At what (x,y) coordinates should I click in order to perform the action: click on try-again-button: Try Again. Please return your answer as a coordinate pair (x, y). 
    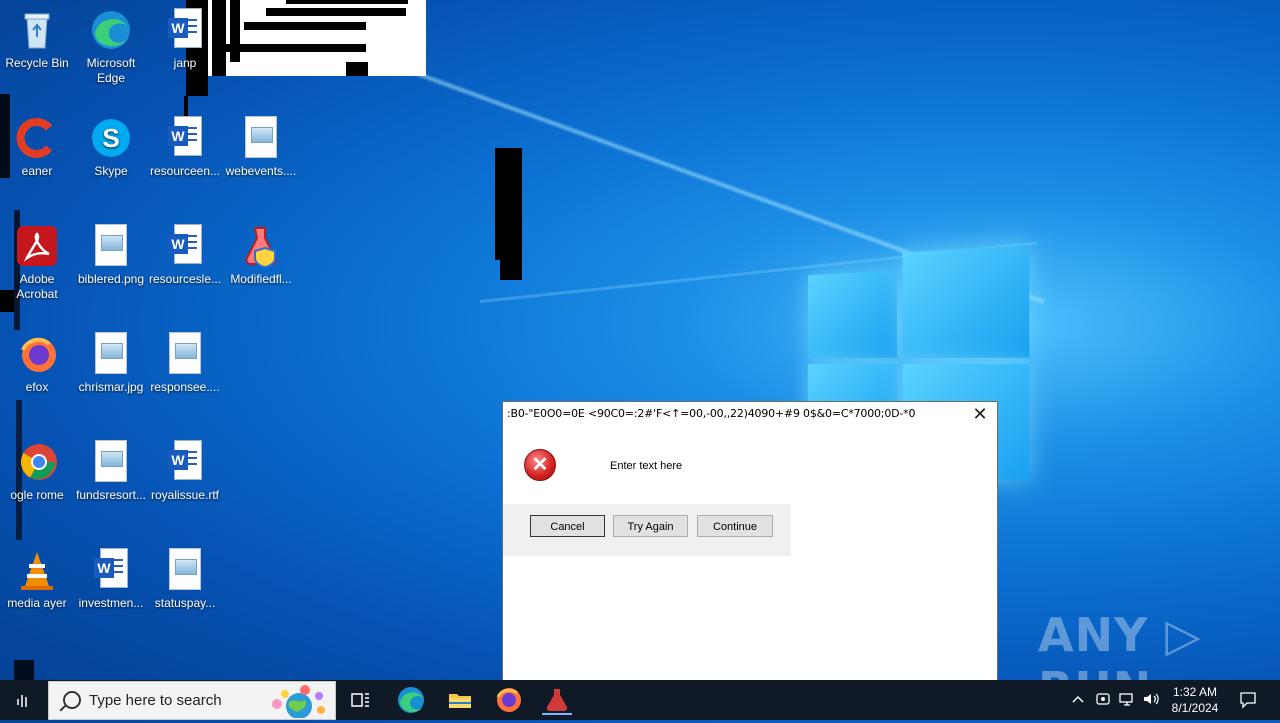
    Looking at the image, I should click on (650, 526).